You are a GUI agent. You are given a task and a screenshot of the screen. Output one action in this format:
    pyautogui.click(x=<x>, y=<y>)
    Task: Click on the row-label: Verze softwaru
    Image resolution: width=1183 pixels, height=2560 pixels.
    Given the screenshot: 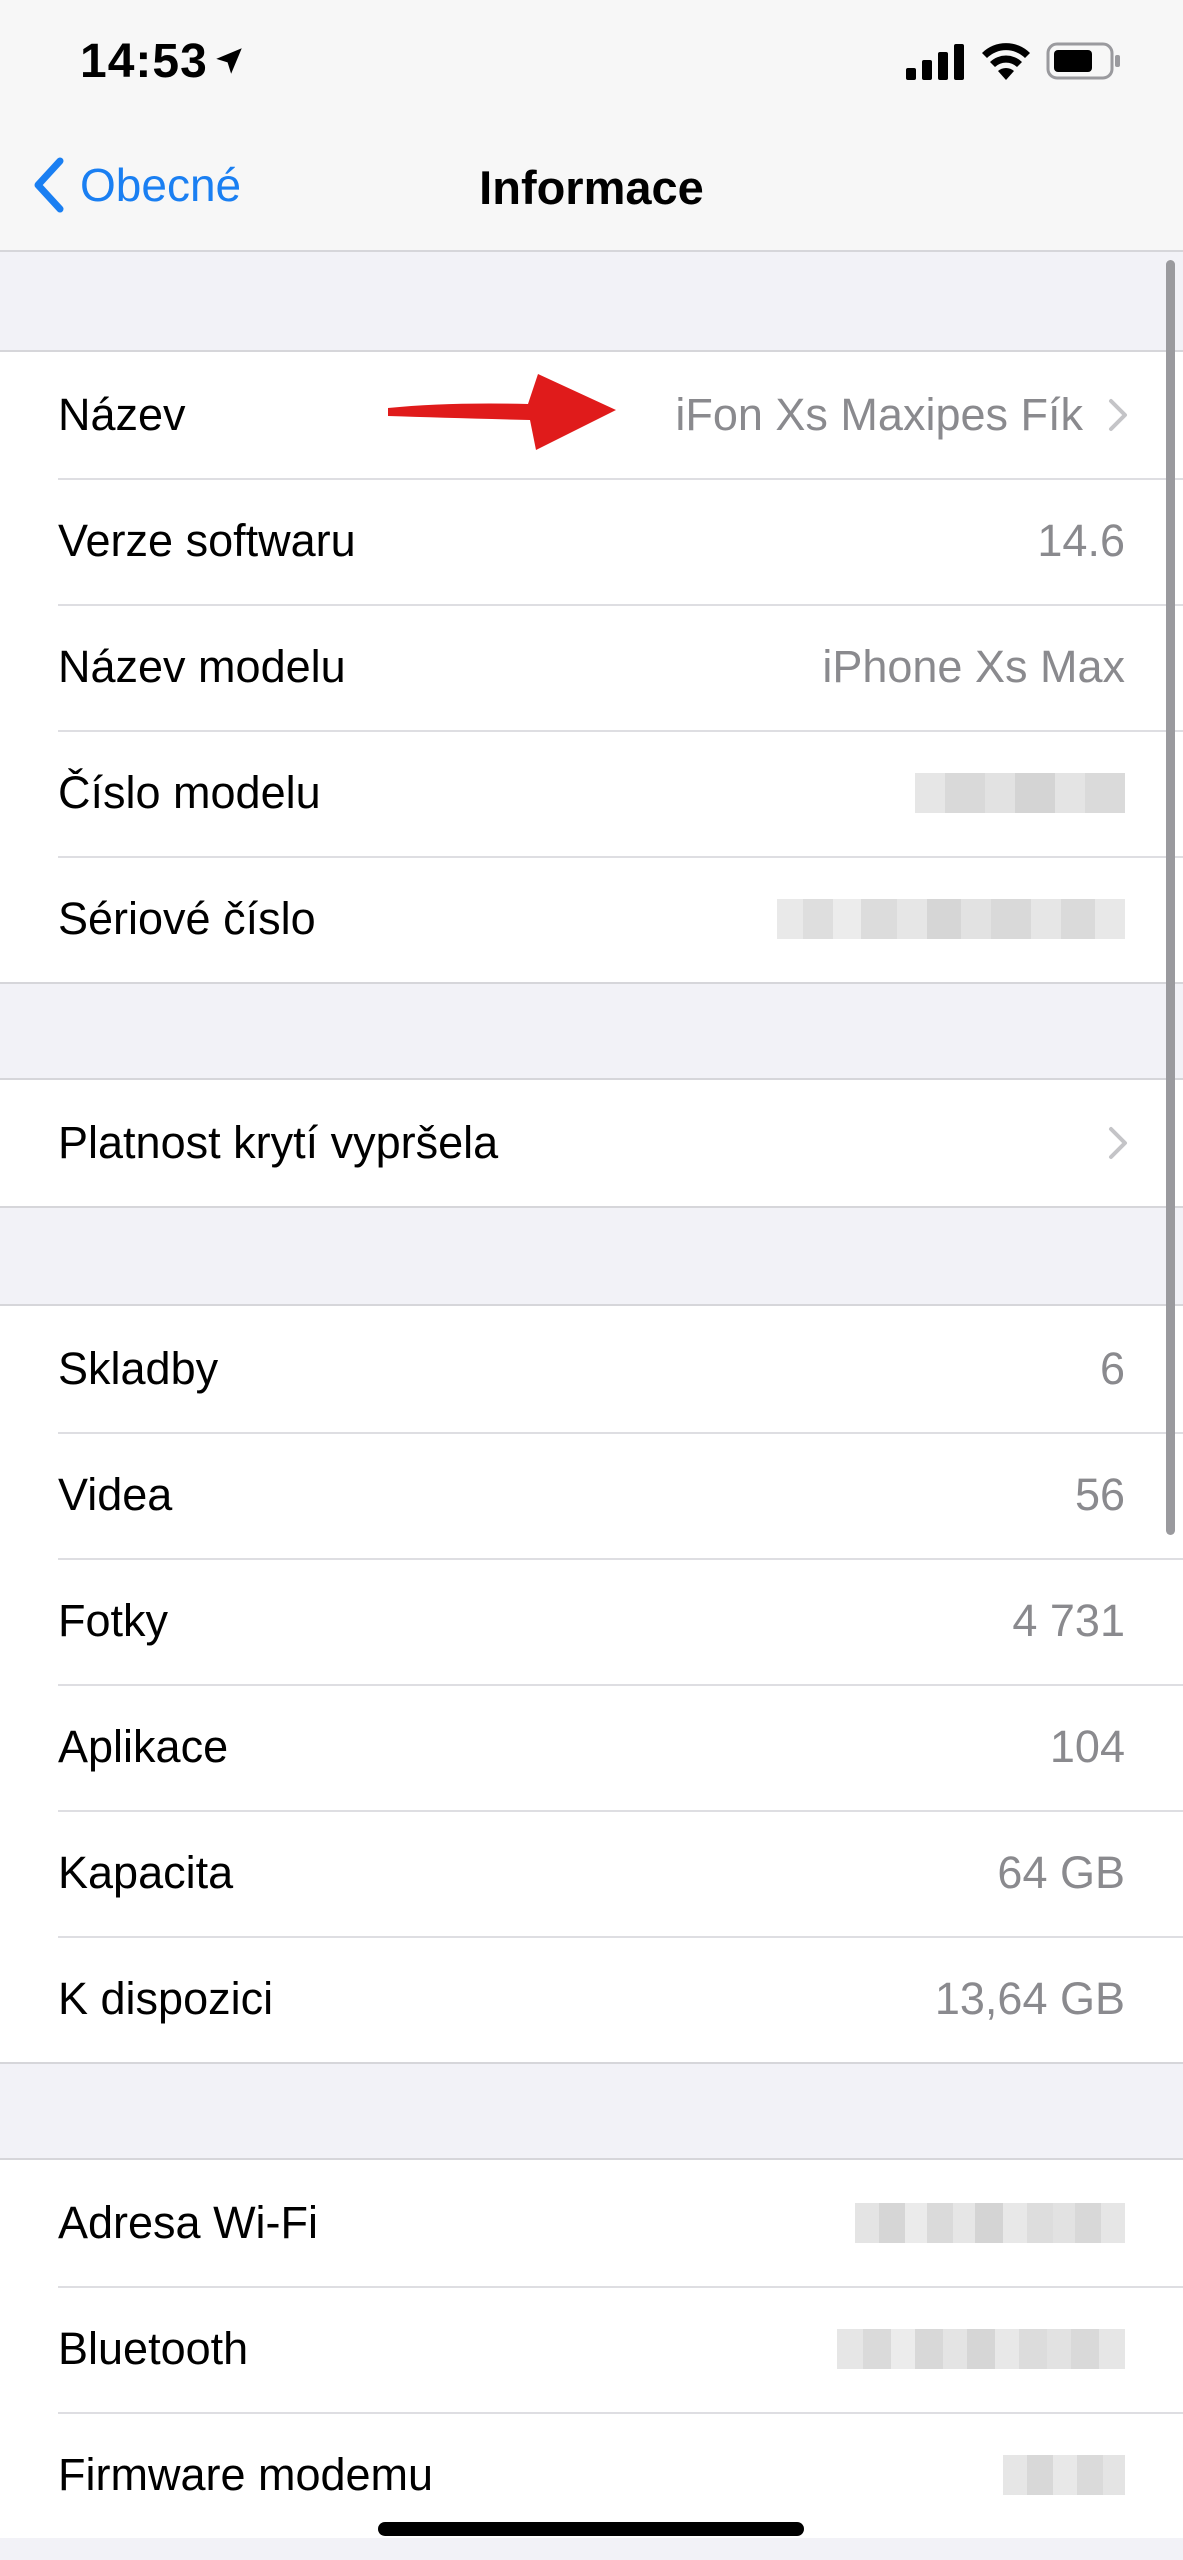 What is the action you would take?
    pyautogui.click(x=207, y=540)
    